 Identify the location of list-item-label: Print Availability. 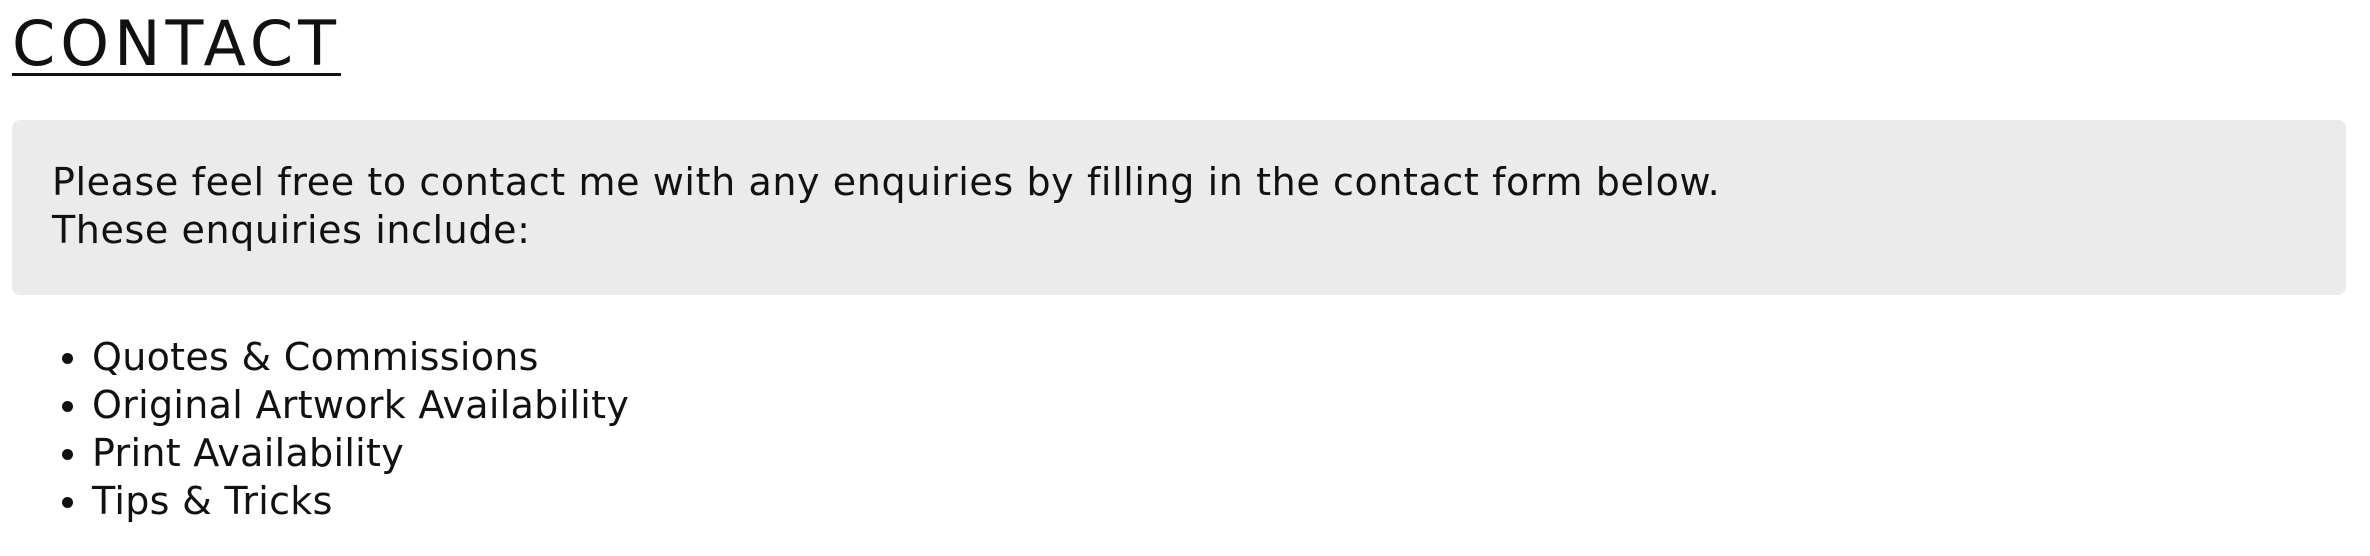
(248, 453).